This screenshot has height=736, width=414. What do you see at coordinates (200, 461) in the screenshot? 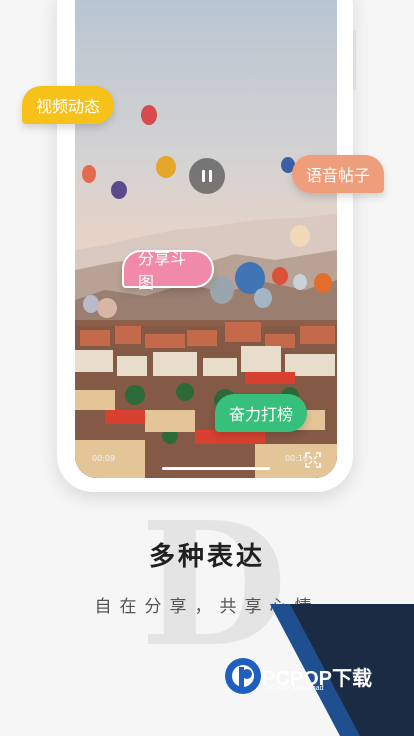
I see `video-progress: 00:09 00:16` at bounding box center [200, 461].